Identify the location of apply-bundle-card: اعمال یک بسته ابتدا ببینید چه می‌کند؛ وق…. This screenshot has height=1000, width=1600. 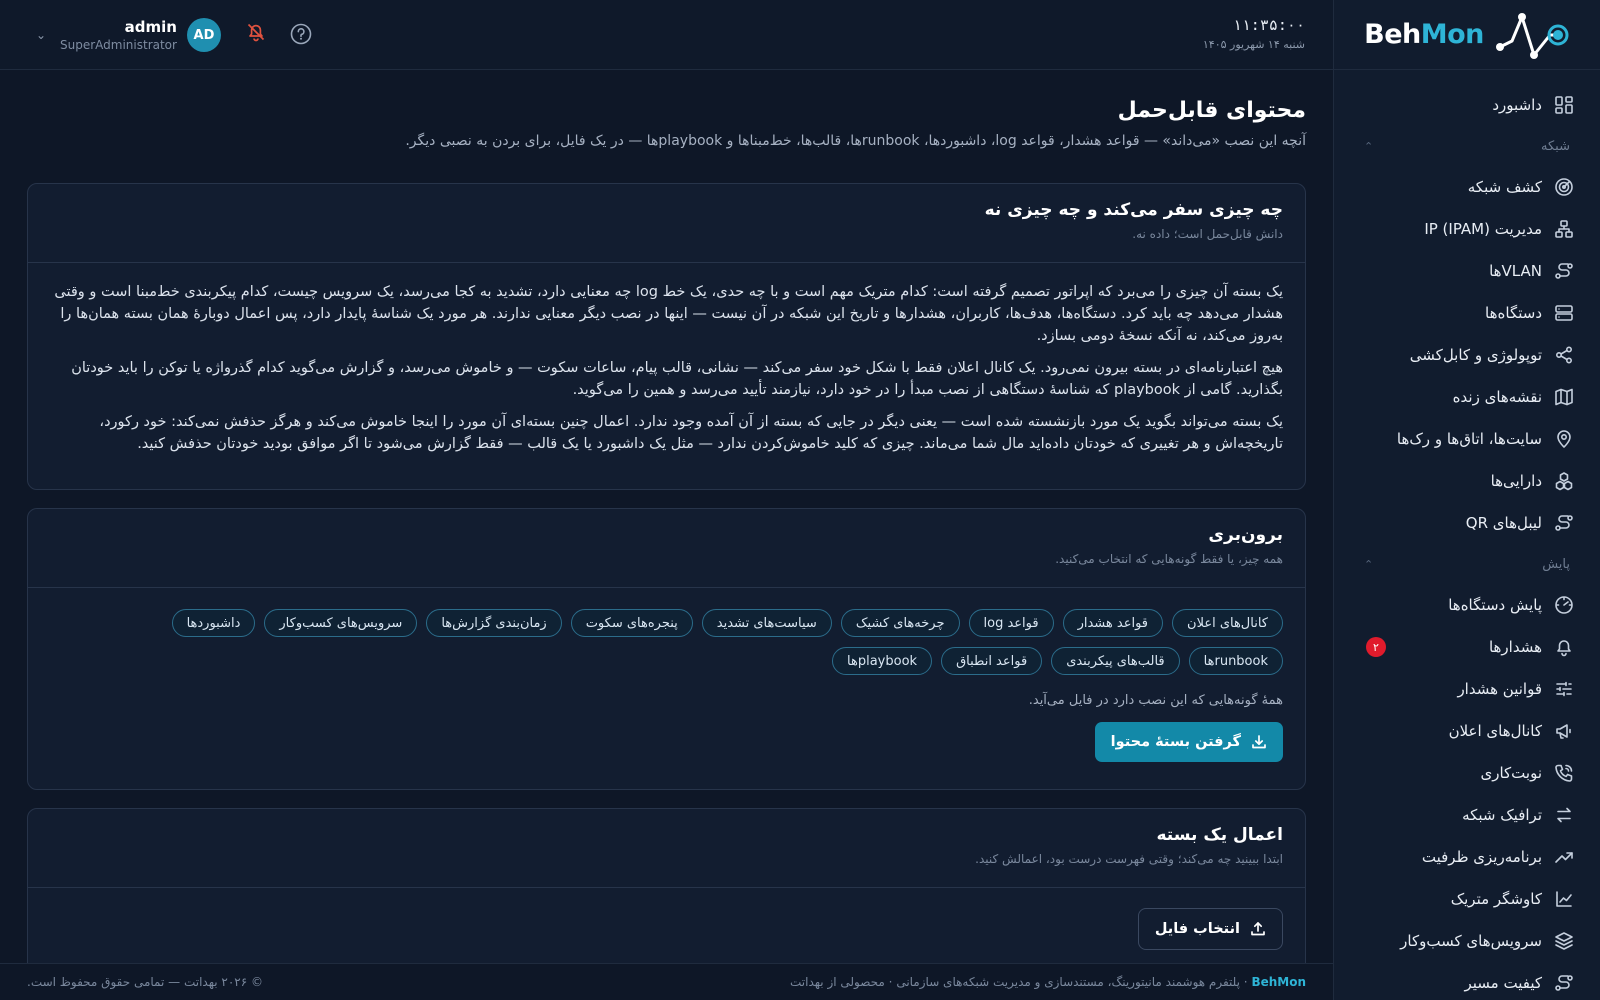
(666, 885).